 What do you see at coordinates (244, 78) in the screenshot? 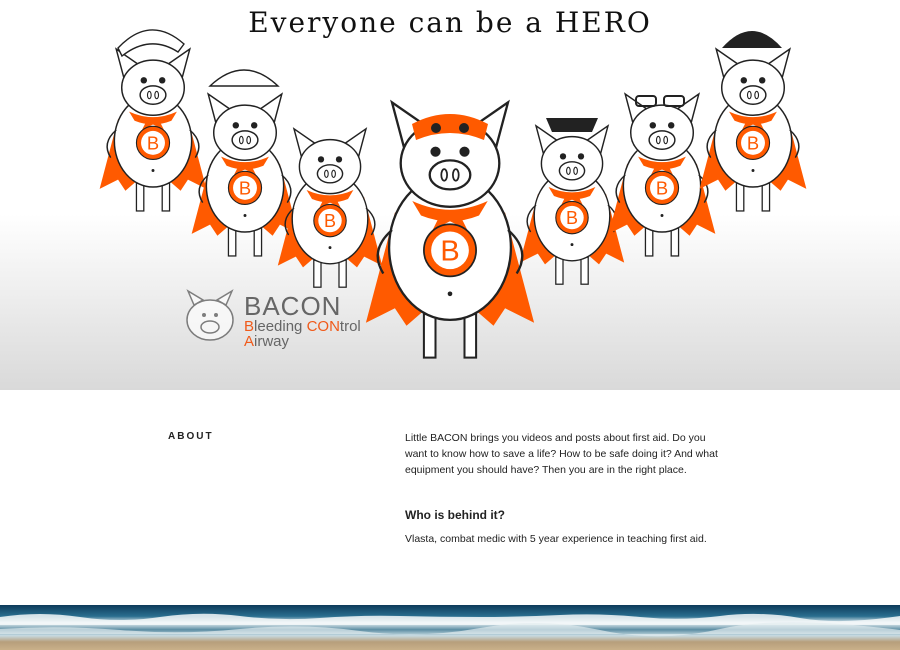
I see `hard-hat-icon` at bounding box center [244, 78].